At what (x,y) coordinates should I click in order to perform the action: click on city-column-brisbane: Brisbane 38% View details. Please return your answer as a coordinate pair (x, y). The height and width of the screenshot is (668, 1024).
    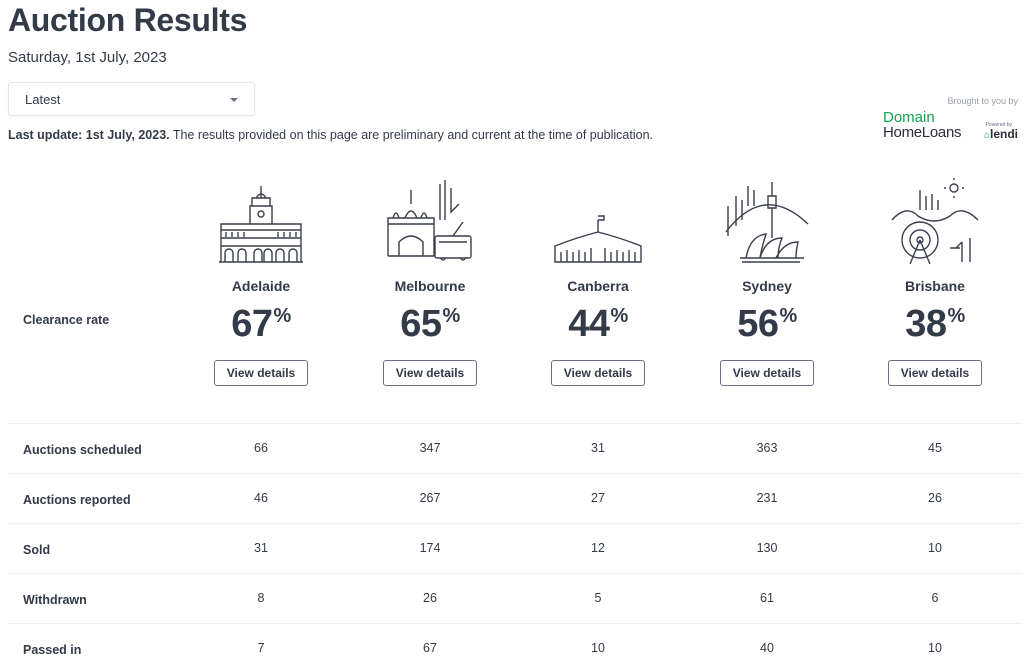
    Looking at the image, I should click on (935, 281).